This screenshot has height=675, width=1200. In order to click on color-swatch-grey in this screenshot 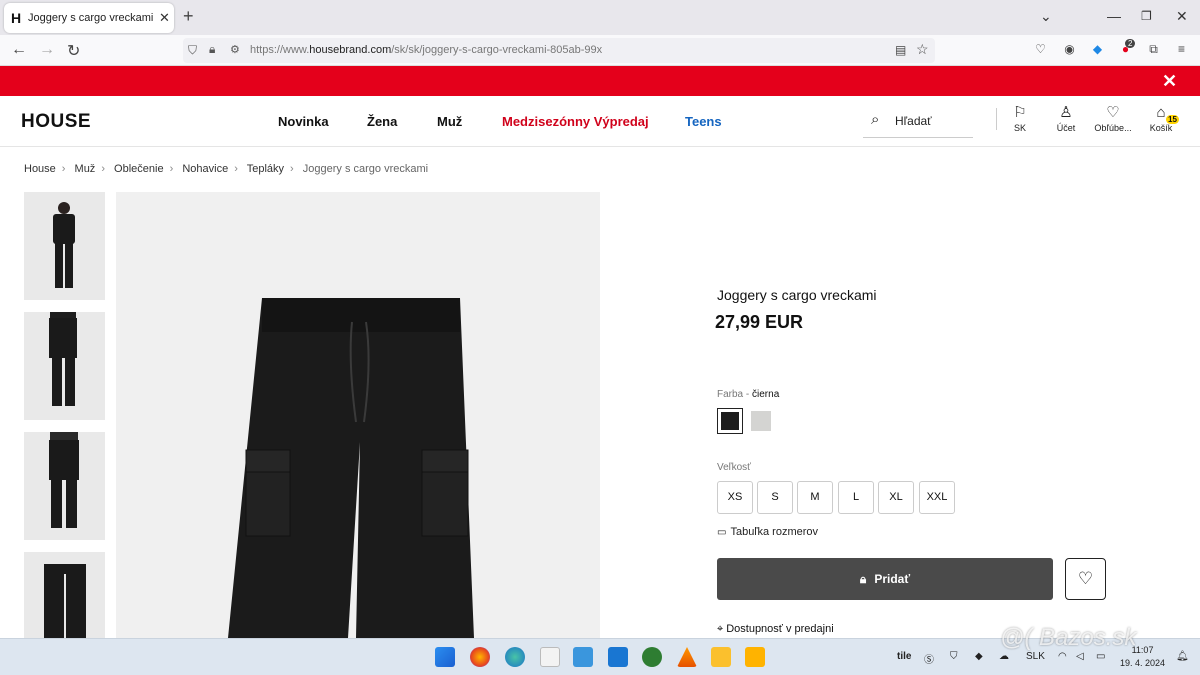, I will do `click(761, 421)`.